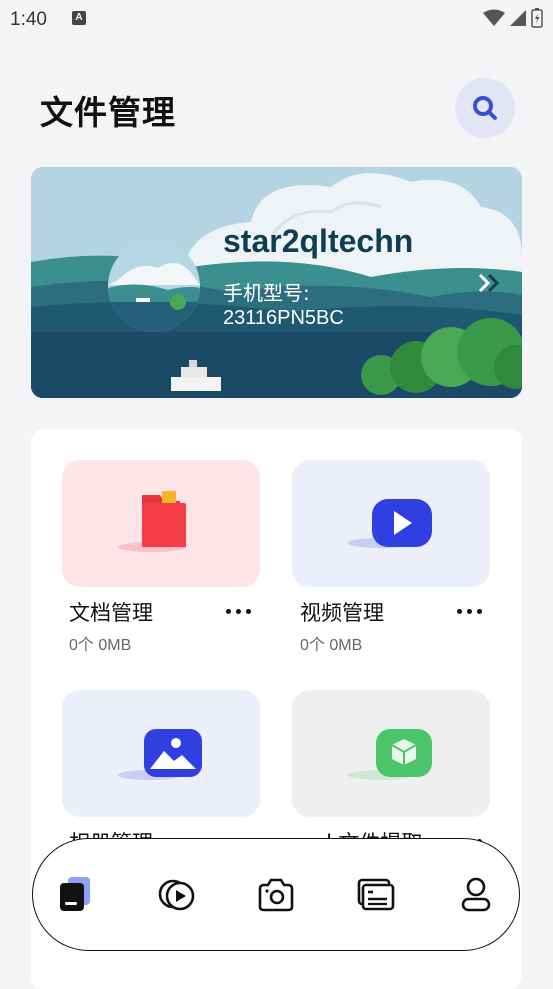  I want to click on tile-documents, so click(161, 523).